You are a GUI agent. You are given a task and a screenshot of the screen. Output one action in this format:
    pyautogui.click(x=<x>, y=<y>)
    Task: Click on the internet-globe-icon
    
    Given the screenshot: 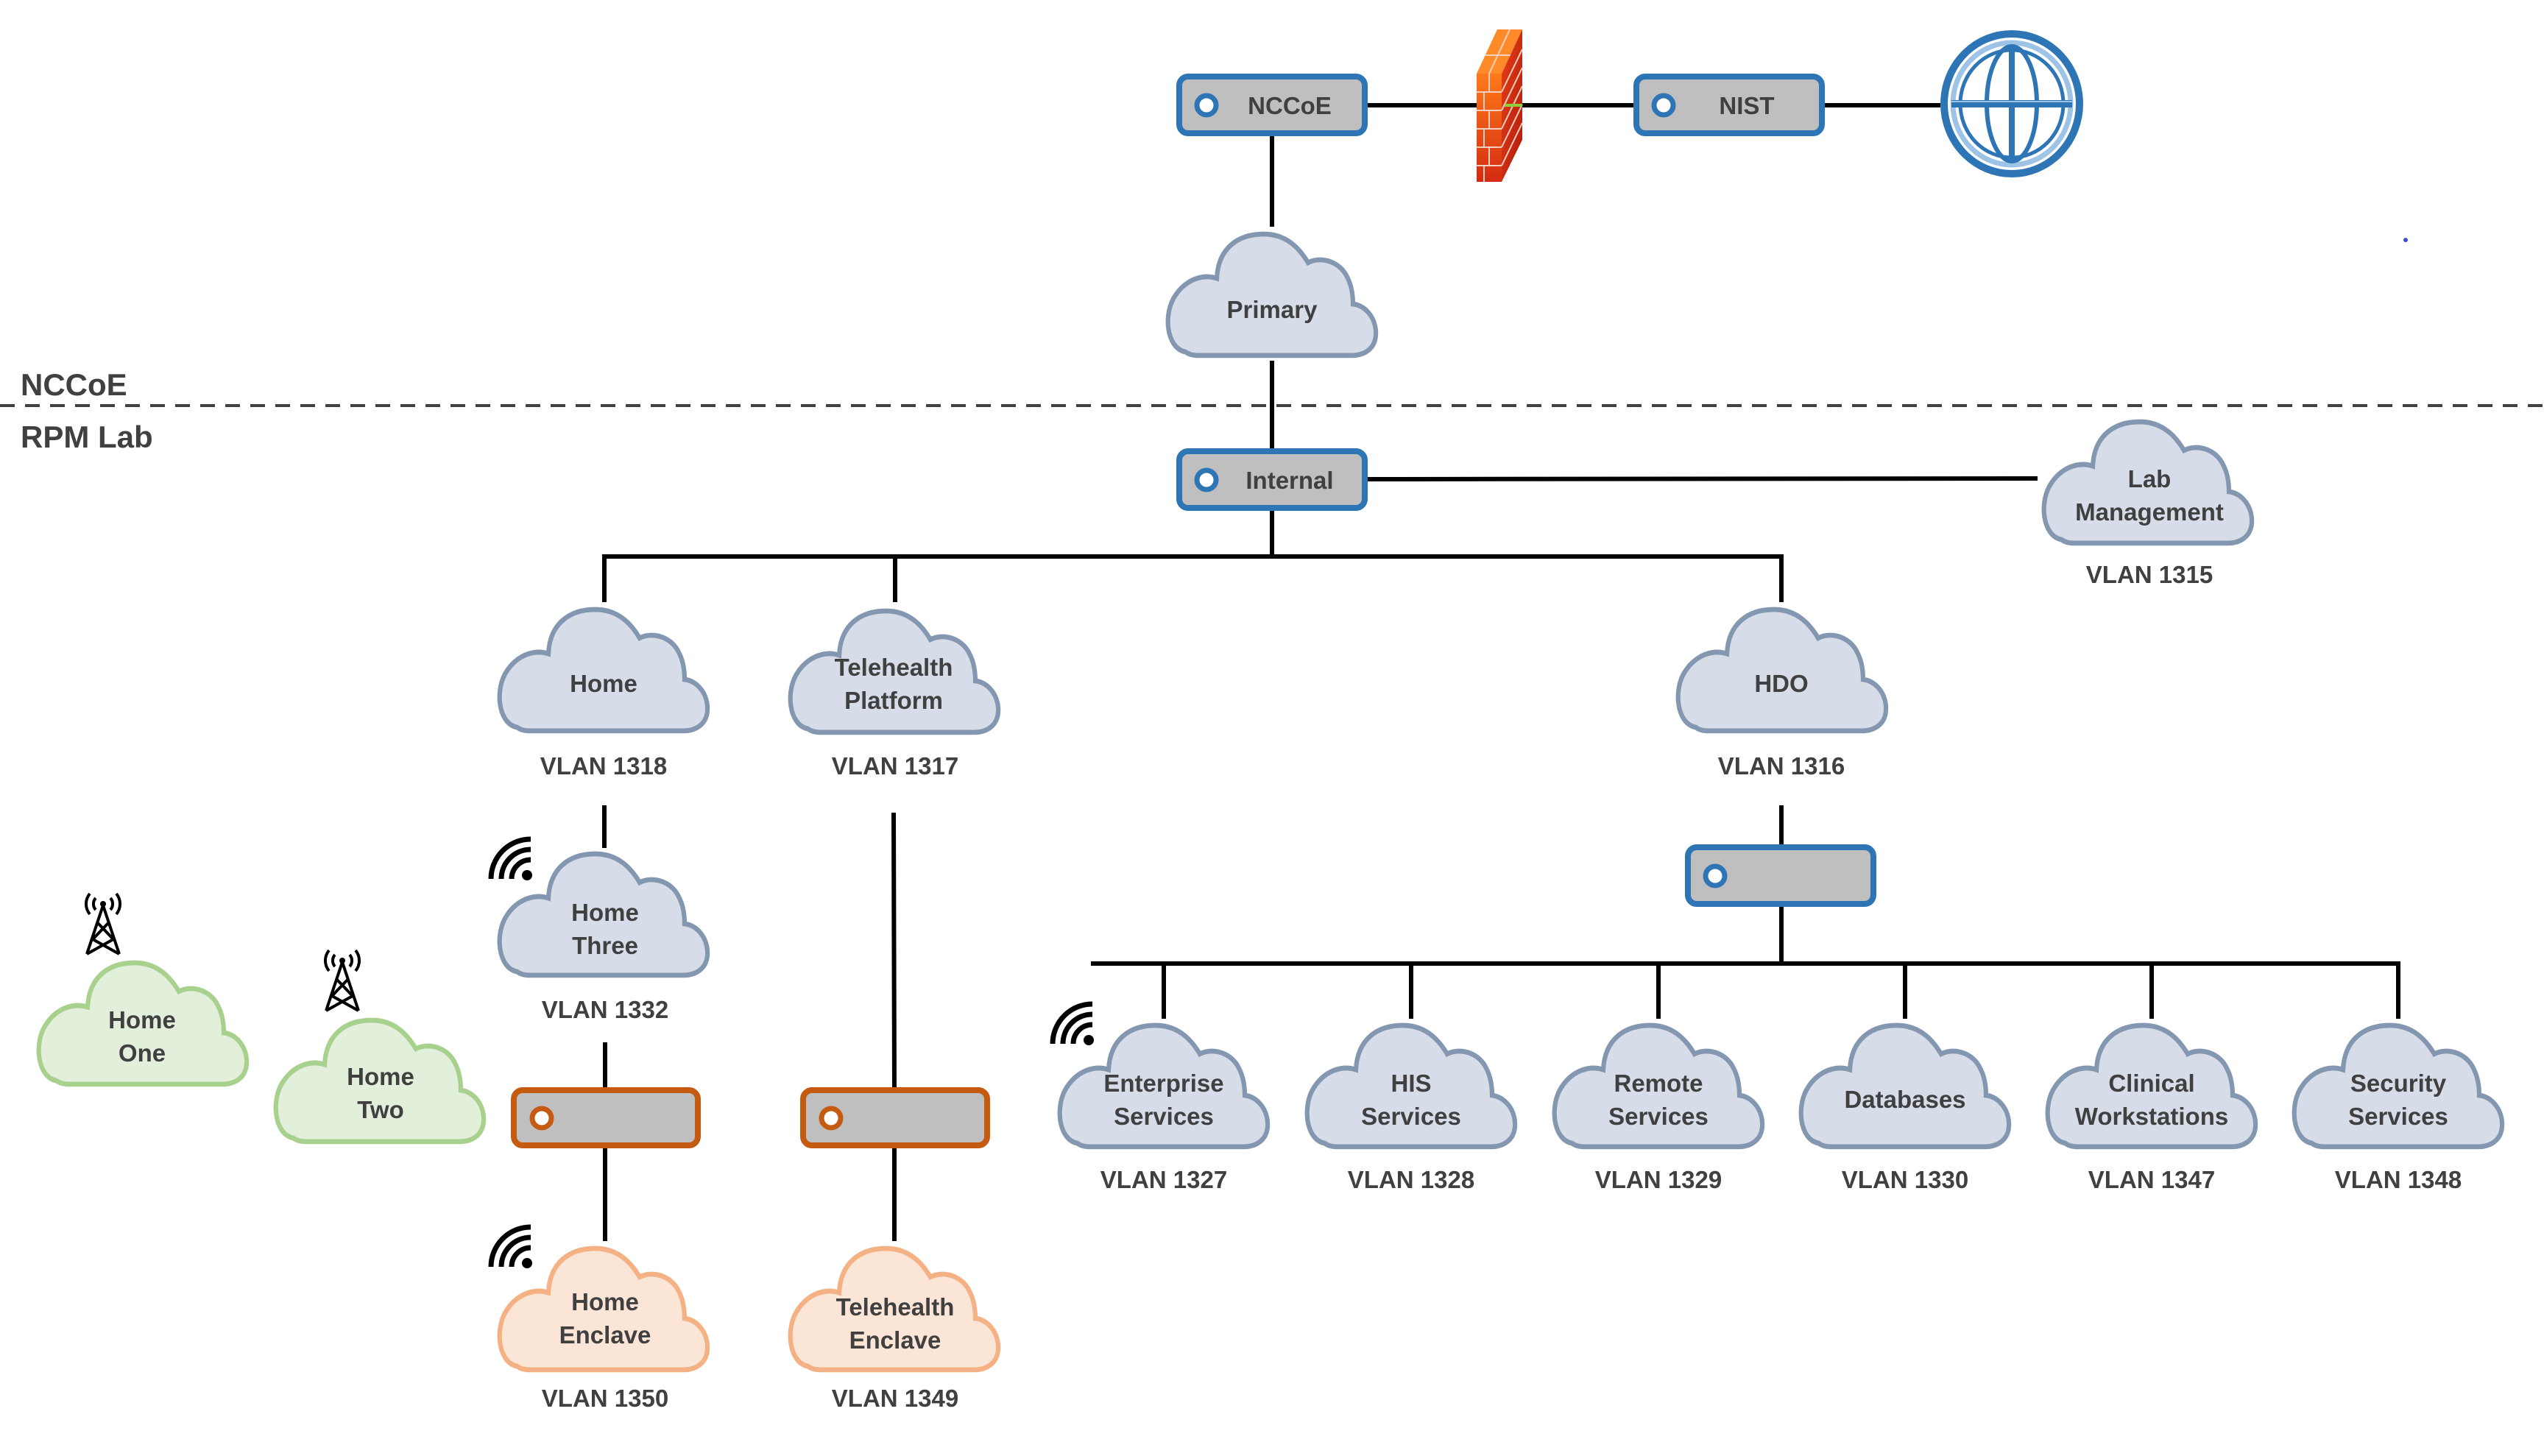 What is the action you would take?
    pyautogui.click(x=2011, y=103)
    